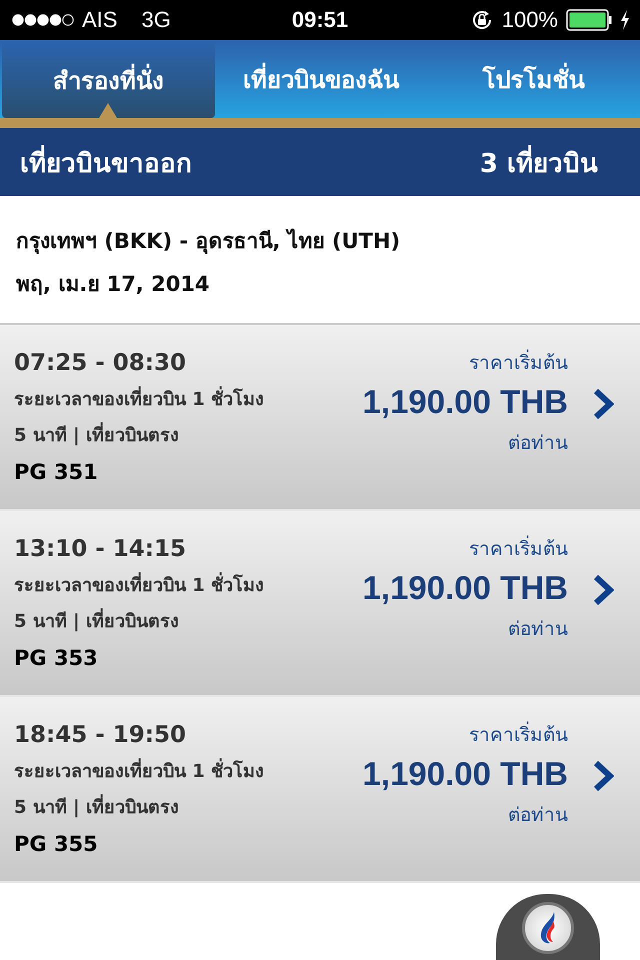 The height and width of the screenshot is (960, 640). I want to click on charging-icon, so click(625, 20).